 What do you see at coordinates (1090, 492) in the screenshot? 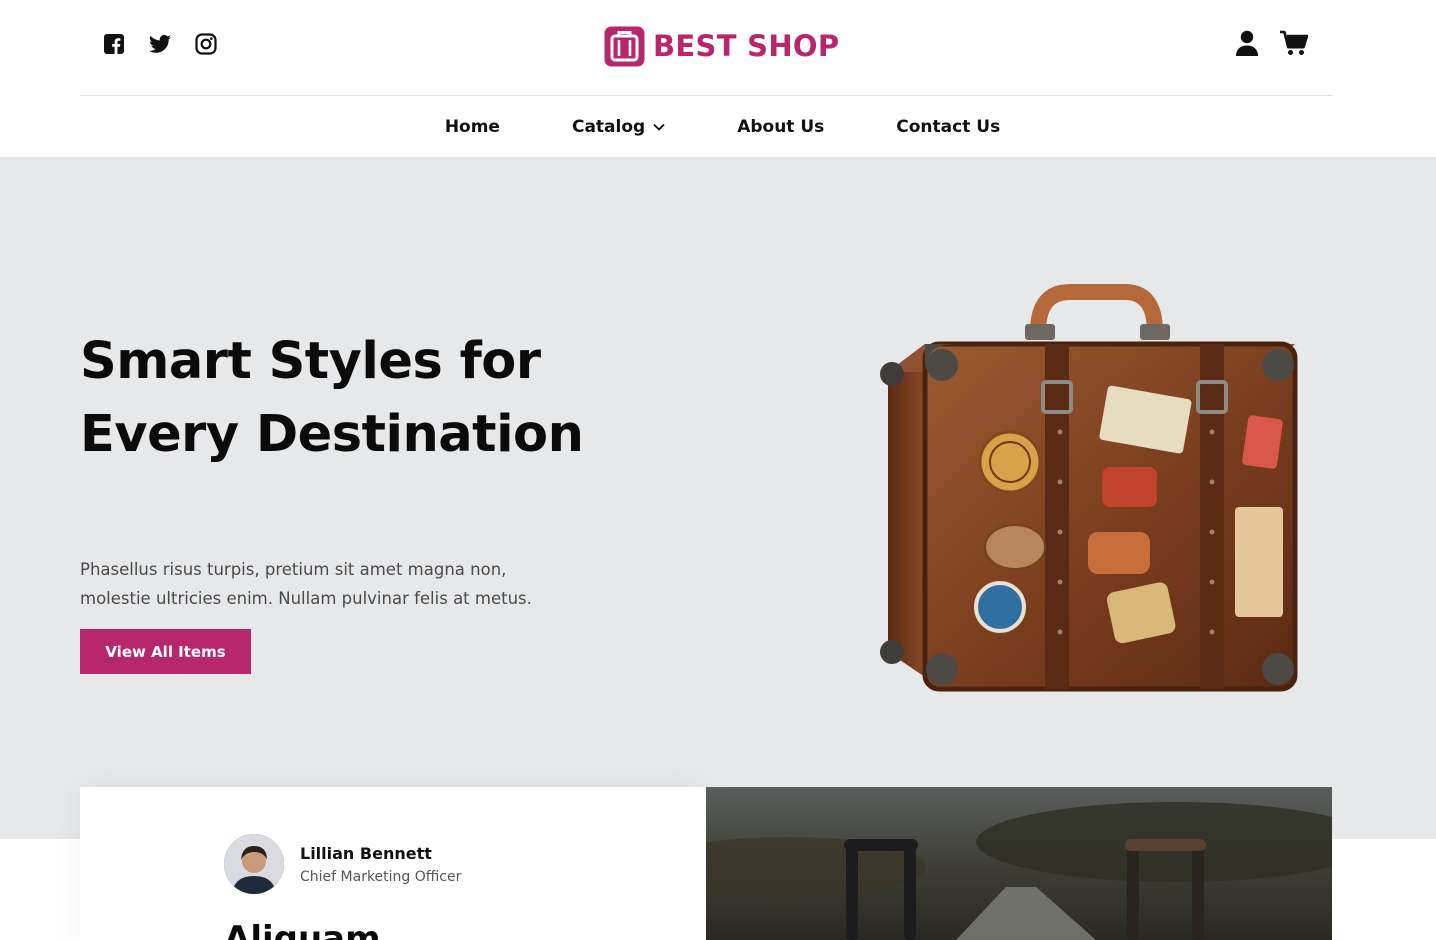
I see `suitcase-image` at bounding box center [1090, 492].